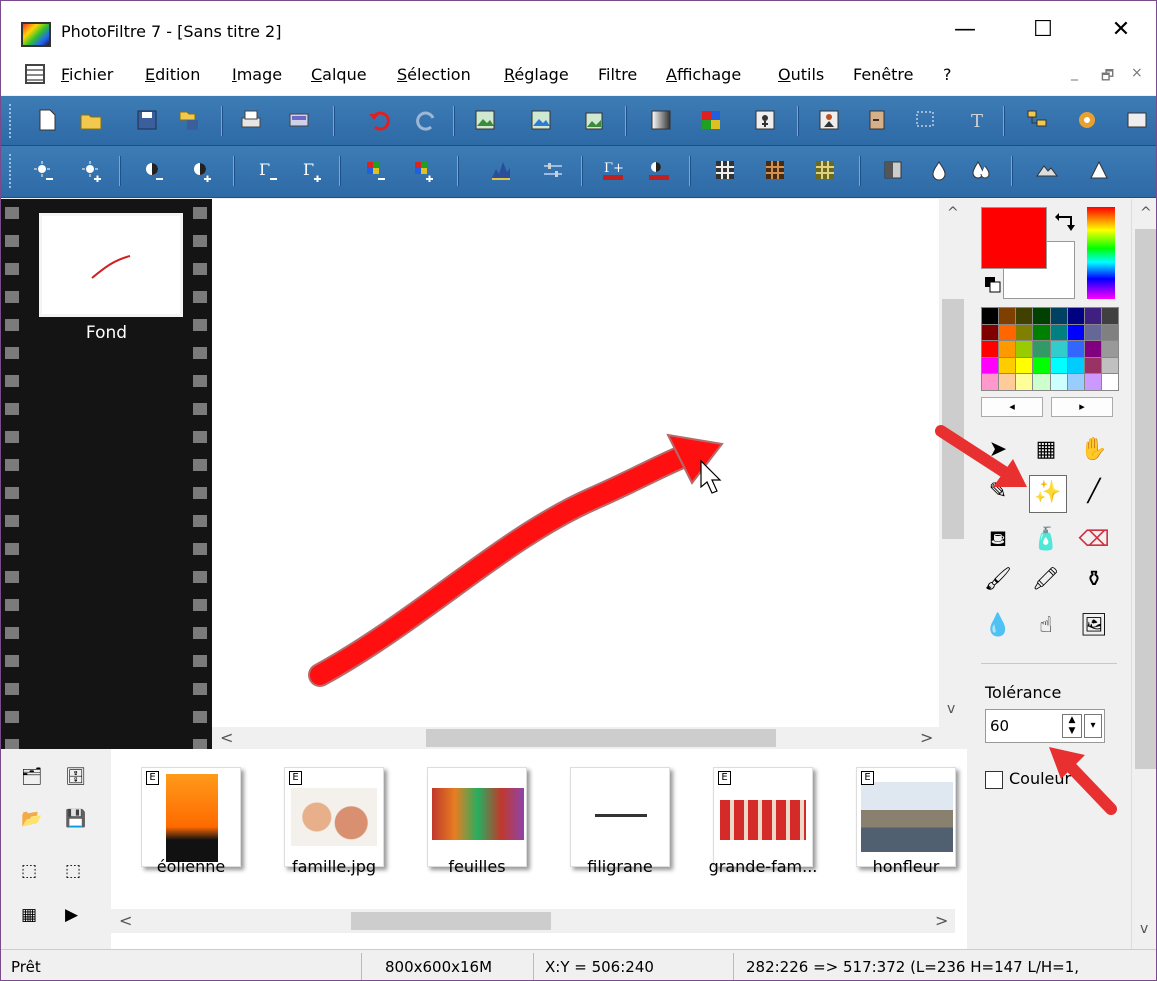 The width and height of the screenshot is (1157, 981). What do you see at coordinates (47, 120) in the screenshot?
I see `new-file-icon` at bounding box center [47, 120].